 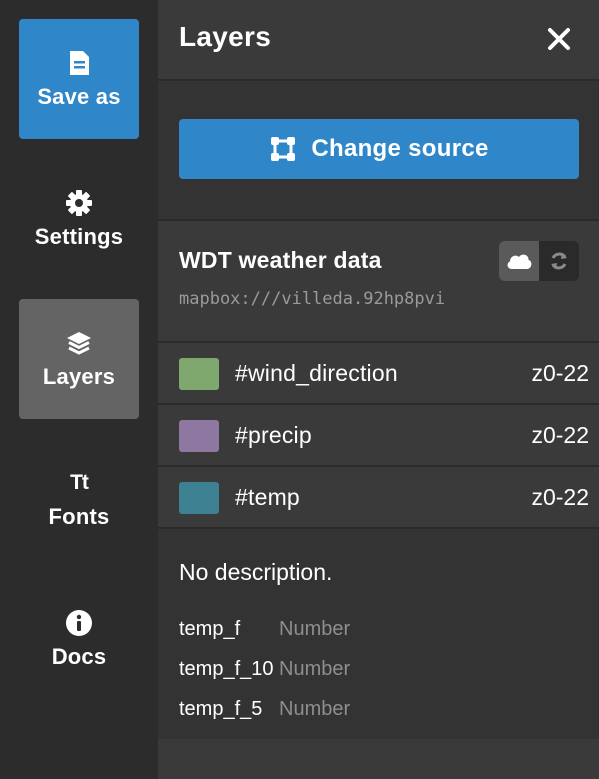 I want to click on field-item: temp_f Number, so click(x=264, y=629).